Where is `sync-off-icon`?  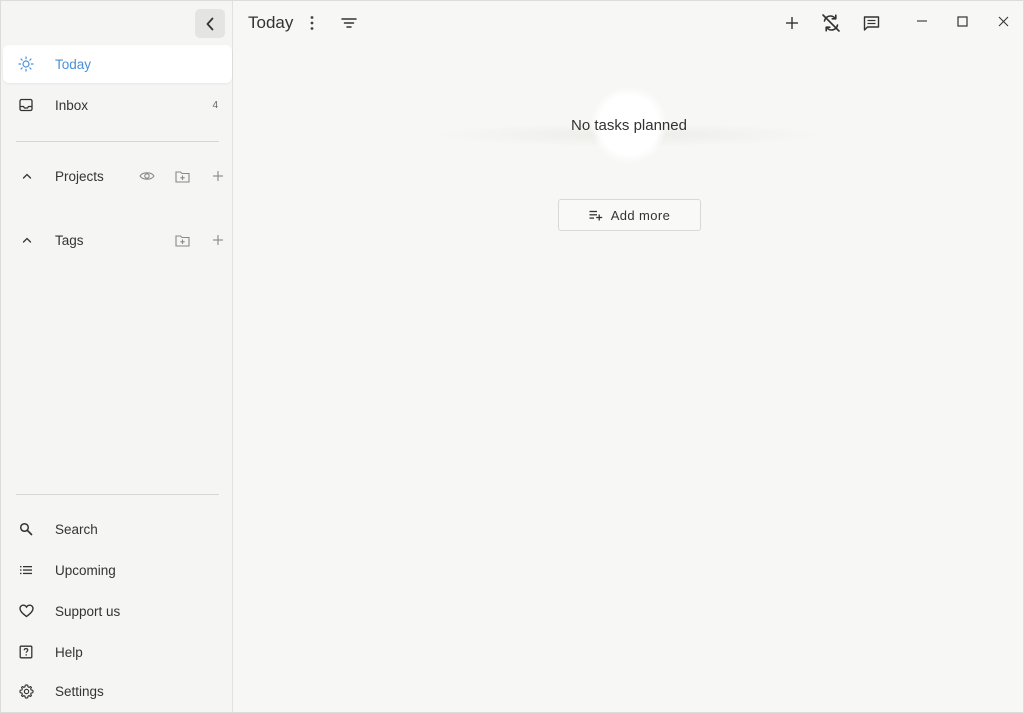 sync-off-icon is located at coordinates (831, 23).